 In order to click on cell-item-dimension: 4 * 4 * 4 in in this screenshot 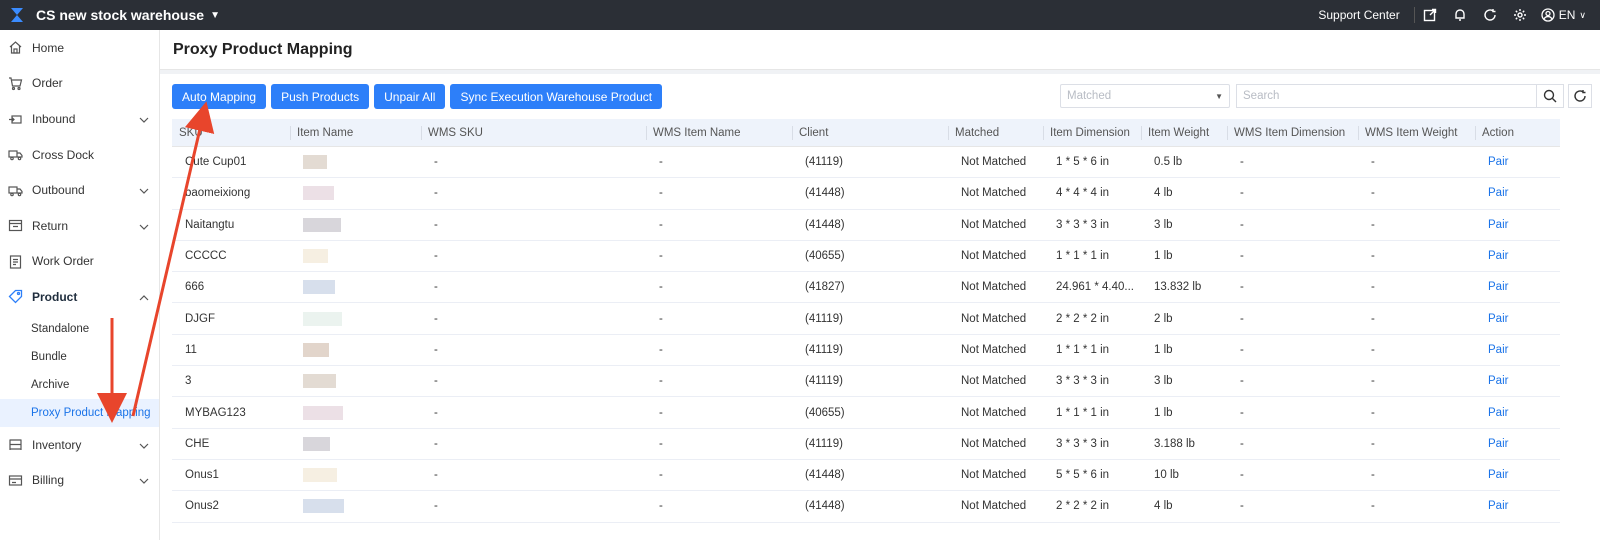, I will do `click(1083, 193)`.